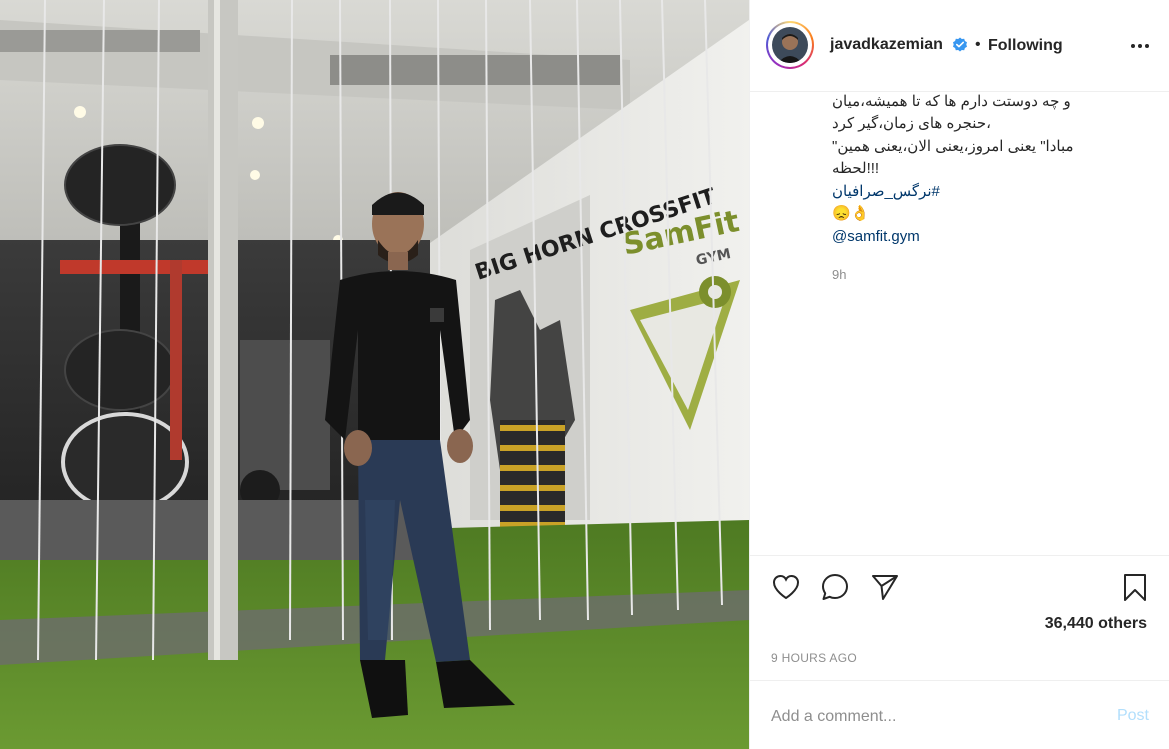  What do you see at coordinates (911, 123) in the screenshot?
I see `caption-line-2: ،حنجره های زمان،گیر کرد` at bounding box center [911, 123].